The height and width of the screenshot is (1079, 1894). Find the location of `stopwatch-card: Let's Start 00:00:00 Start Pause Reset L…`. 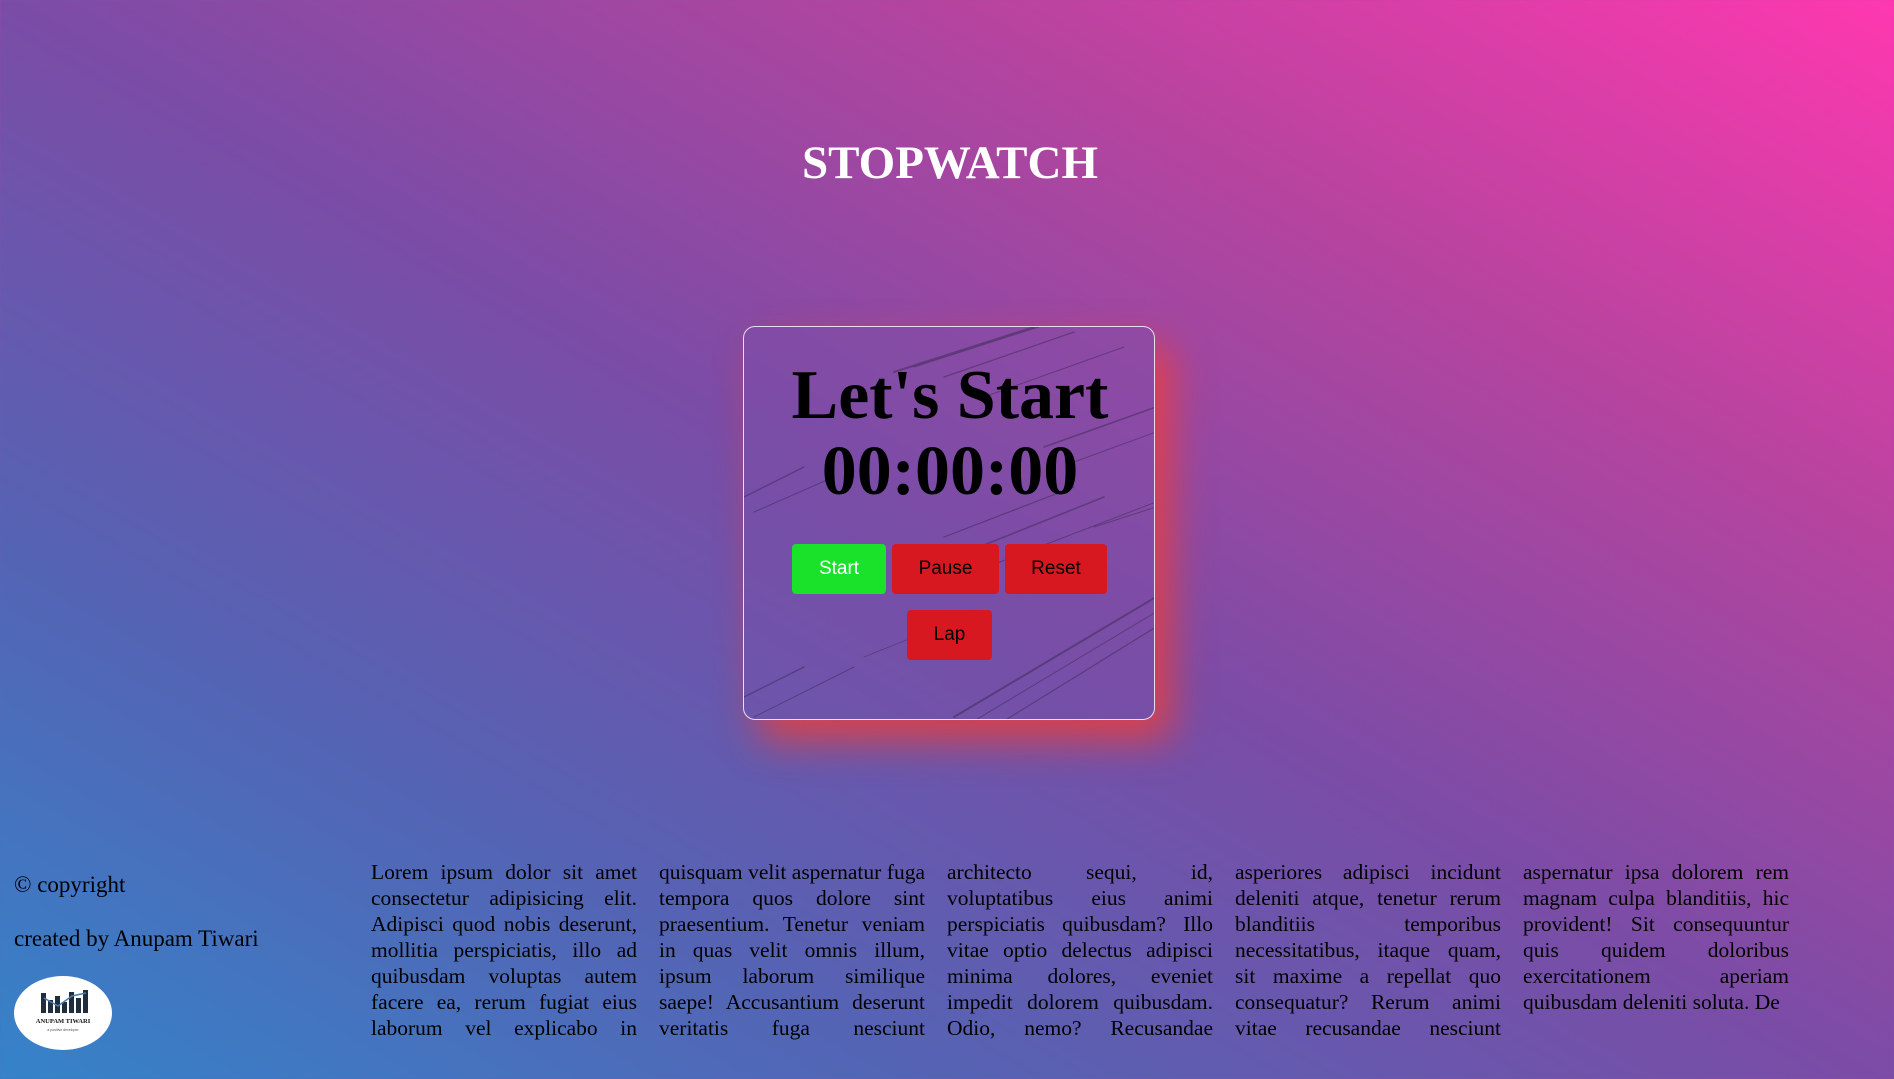

stopwatch-card: Let's Start 00:00:00 Start Pause Reset L… is located at coordinates (949, 523).